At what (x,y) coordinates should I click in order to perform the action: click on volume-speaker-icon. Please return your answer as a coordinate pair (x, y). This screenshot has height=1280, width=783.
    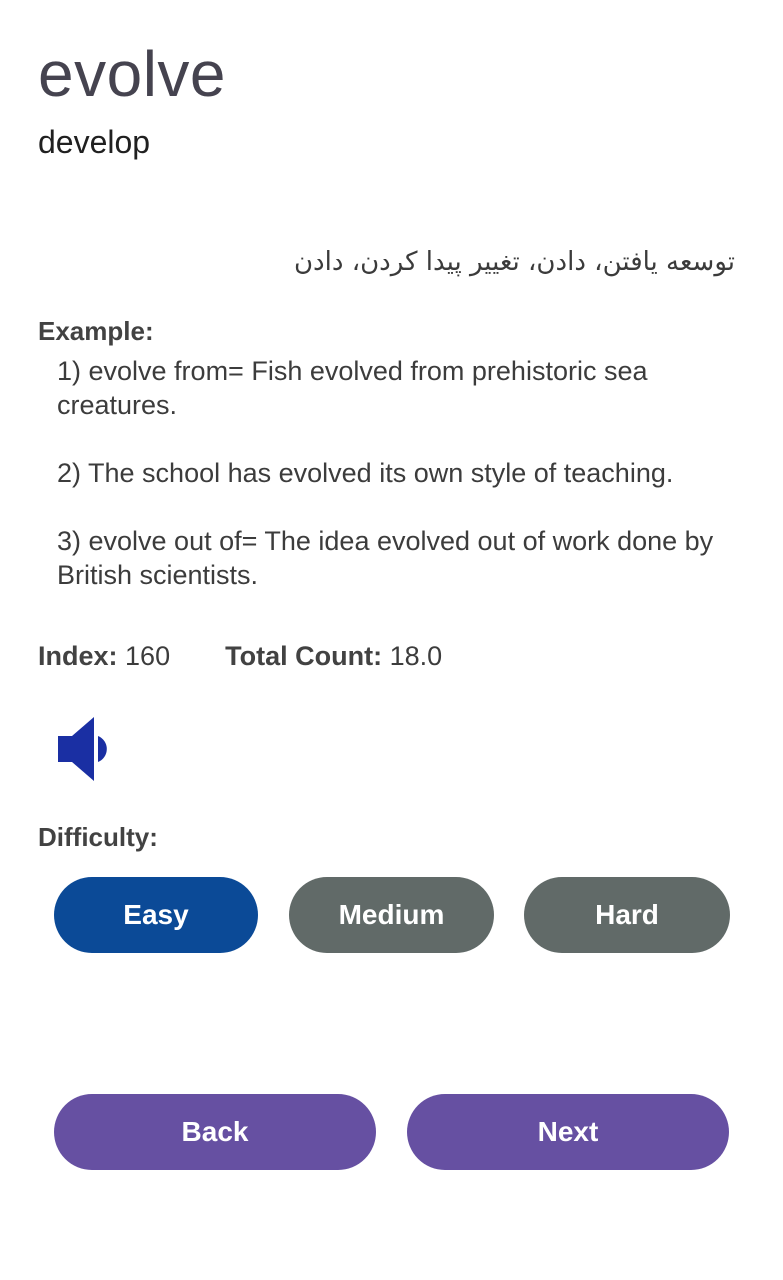
    Looking at the image, I should click on (86, 749).